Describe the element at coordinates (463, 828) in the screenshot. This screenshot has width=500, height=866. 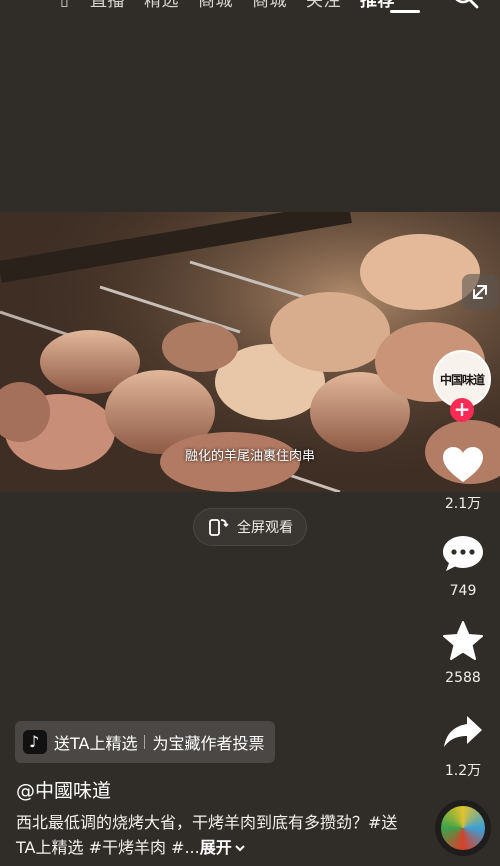
I see `music-disc` at that location.